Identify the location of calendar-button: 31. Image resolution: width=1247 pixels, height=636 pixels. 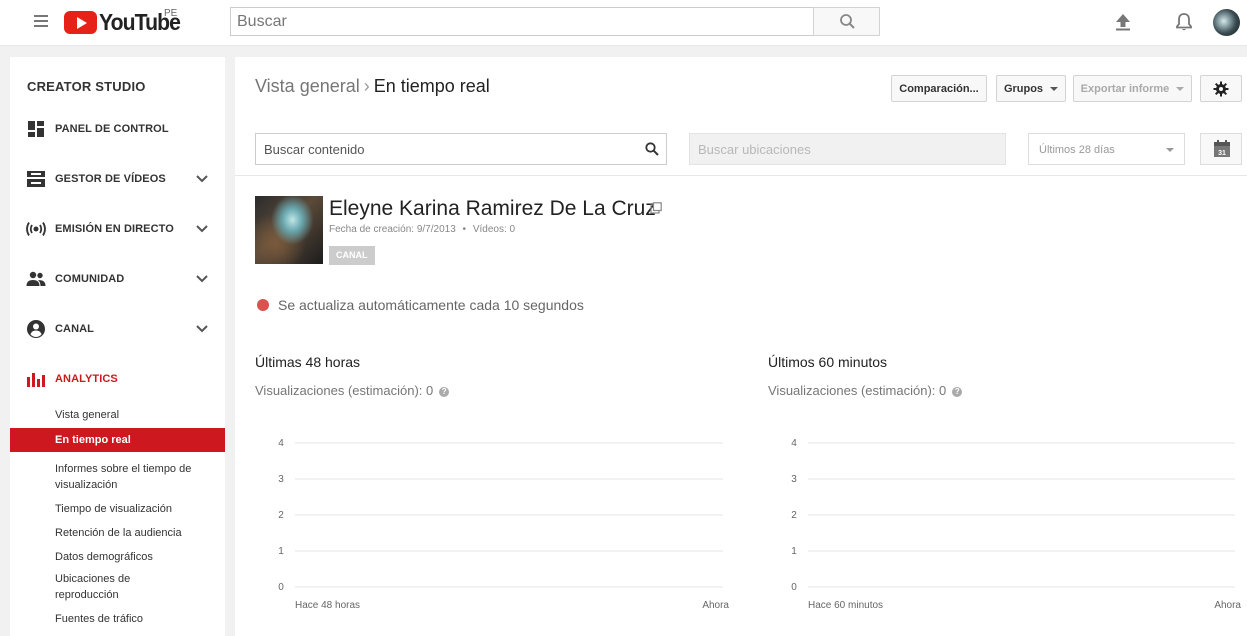
(1221, 149).